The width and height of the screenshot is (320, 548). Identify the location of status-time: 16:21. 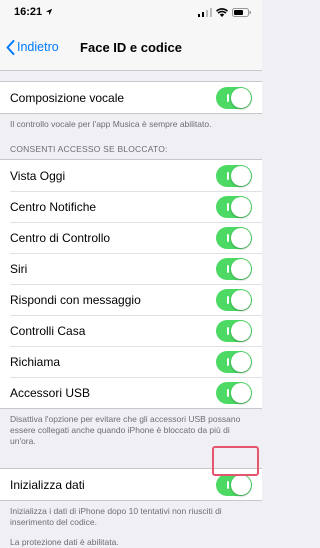
(28, 12).